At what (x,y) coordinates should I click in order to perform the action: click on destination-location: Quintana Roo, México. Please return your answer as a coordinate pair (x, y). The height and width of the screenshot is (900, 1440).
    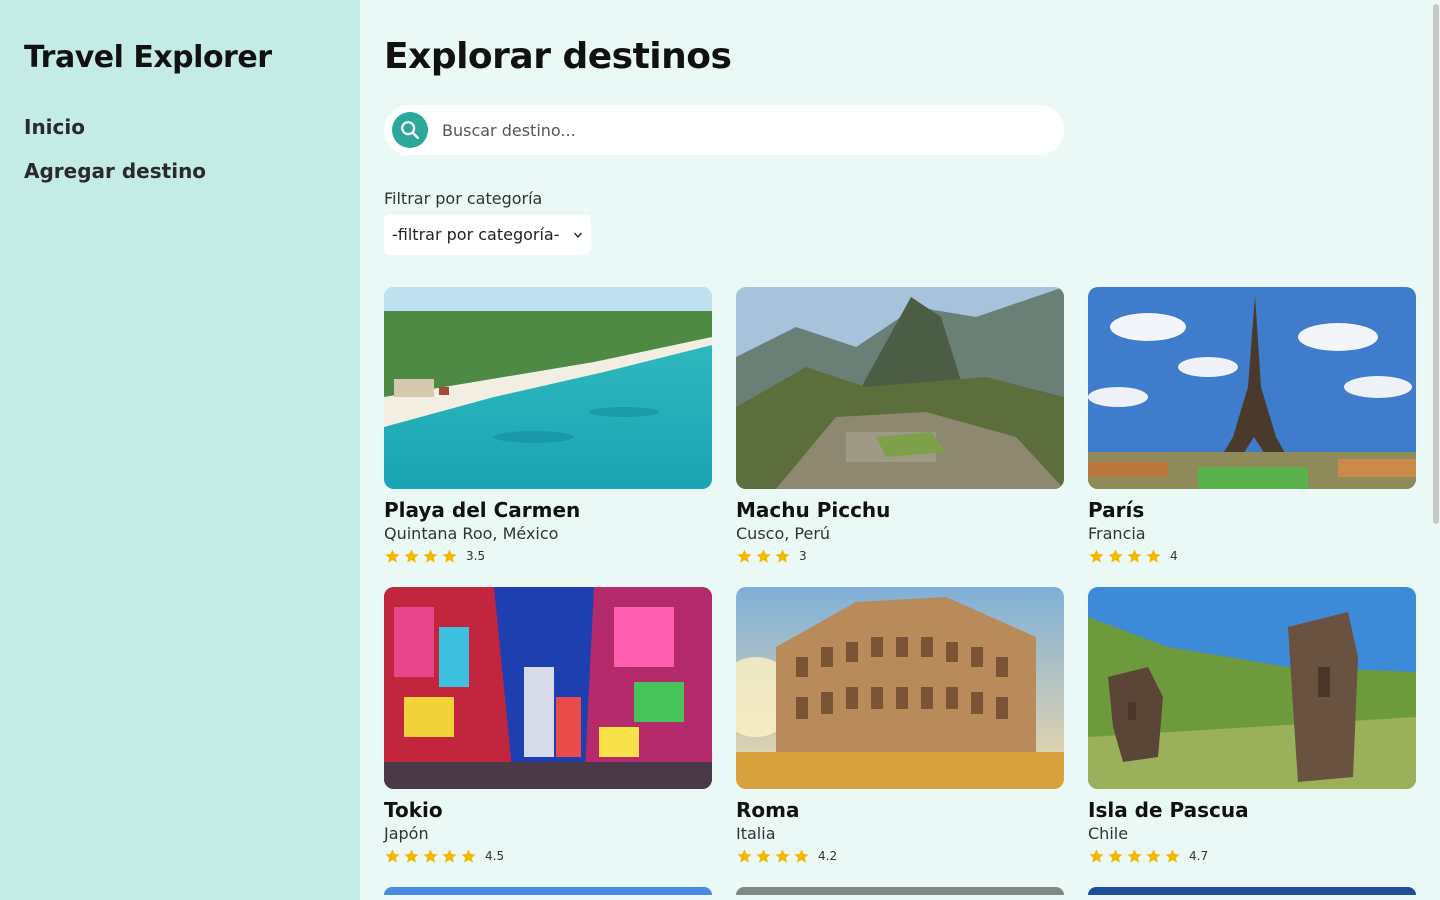
    Looking at the image, I should click on (471, 533).